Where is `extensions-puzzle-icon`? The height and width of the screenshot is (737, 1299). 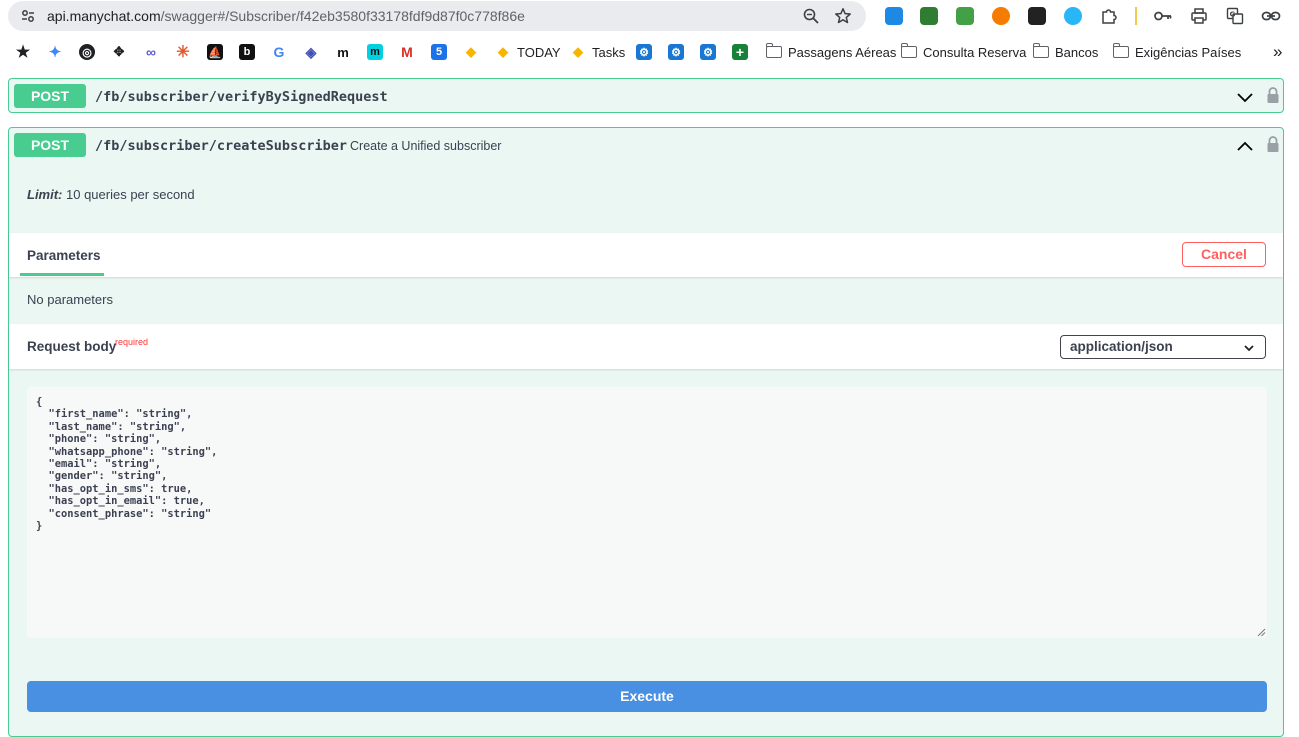 extensions-puzzle-icon is located at coordinates (1109, 16).